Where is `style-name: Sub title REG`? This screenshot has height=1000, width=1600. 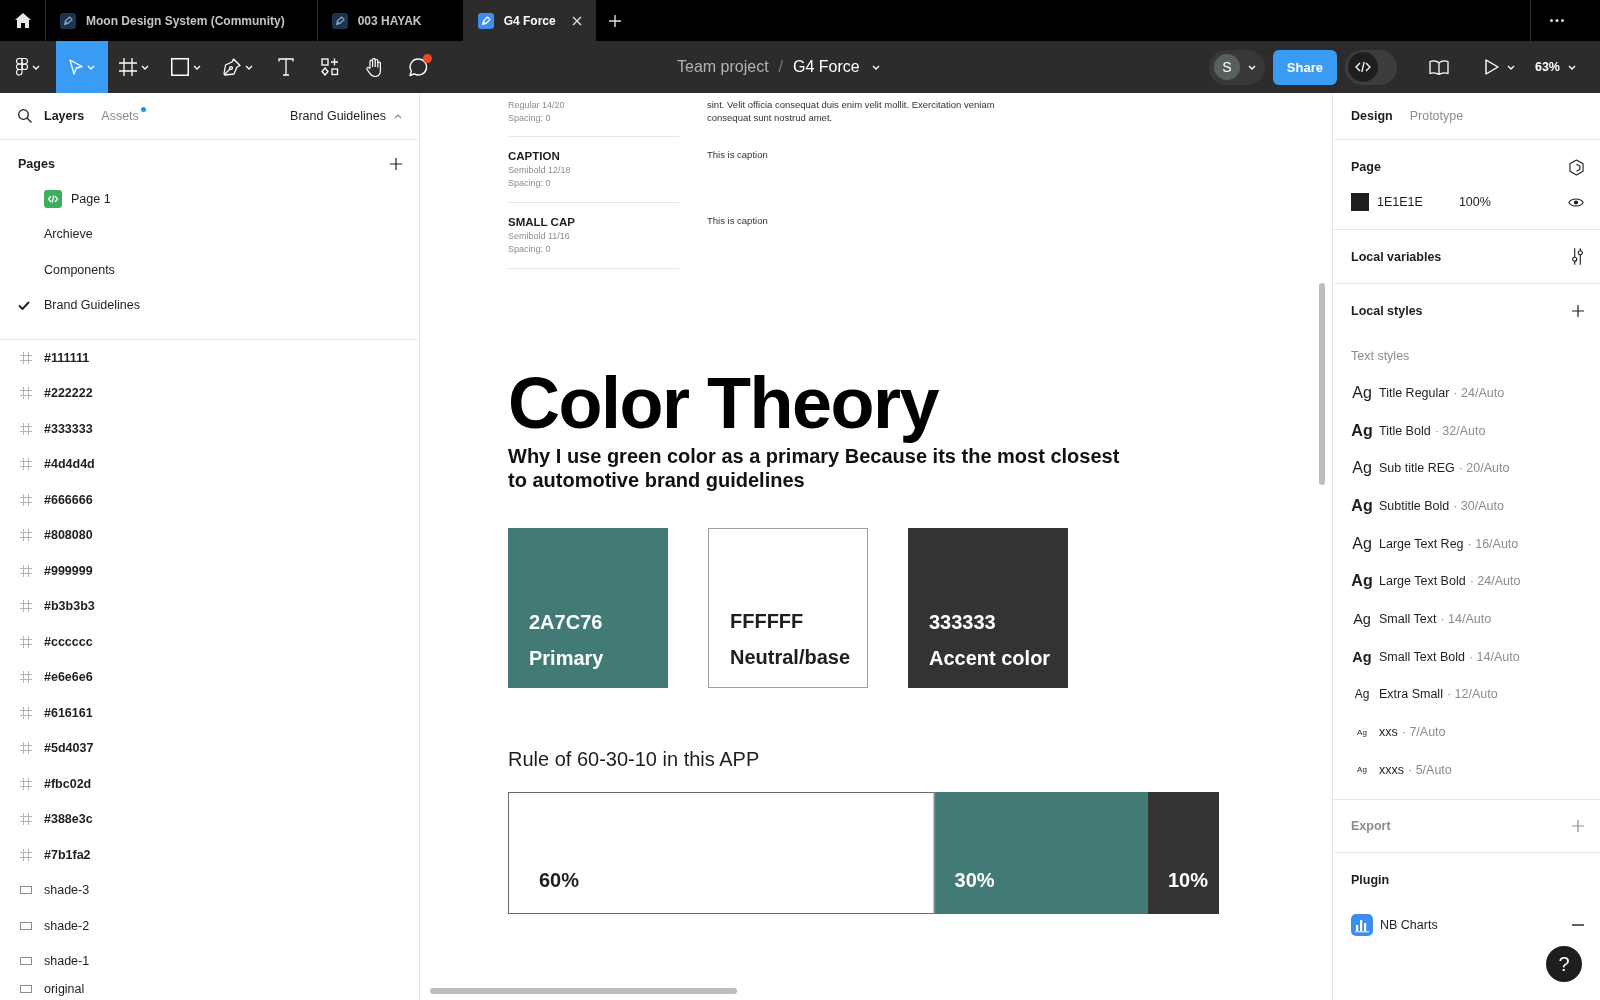
style-name: Sub title REG is located at coordinates (1417, 468).